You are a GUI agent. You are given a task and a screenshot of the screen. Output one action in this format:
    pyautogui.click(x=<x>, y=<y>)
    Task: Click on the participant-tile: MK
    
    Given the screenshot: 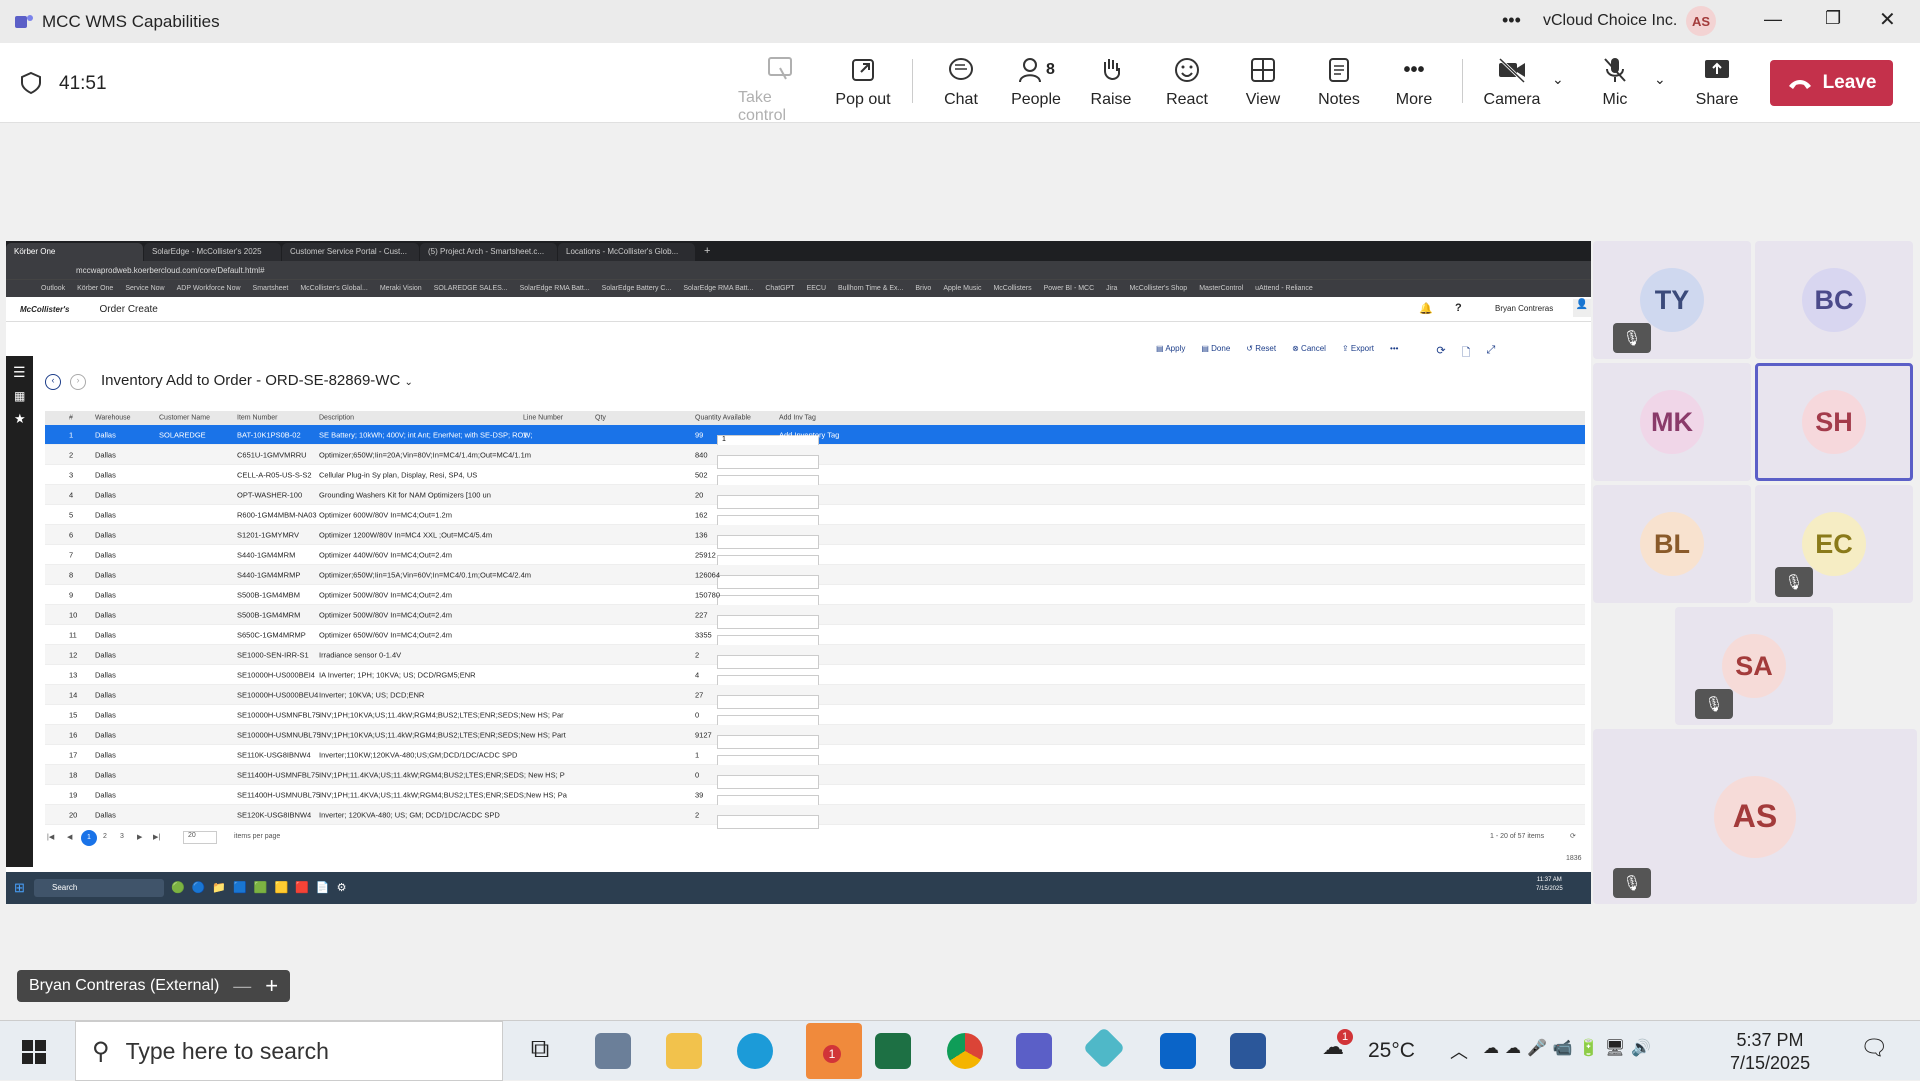 What is the action you would take?
    pyautogui.click(x=1672, y=422)
    